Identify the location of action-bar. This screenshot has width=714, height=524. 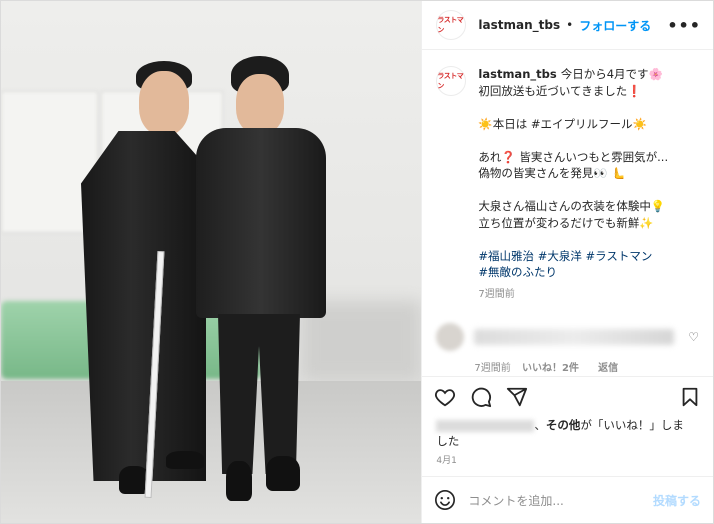
(567, 396).